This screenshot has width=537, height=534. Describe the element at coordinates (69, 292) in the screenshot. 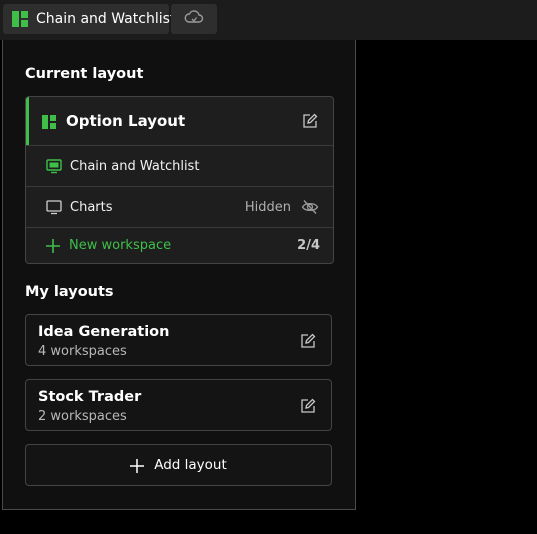

I see `my-layouts-heading: My layouts` at that location.